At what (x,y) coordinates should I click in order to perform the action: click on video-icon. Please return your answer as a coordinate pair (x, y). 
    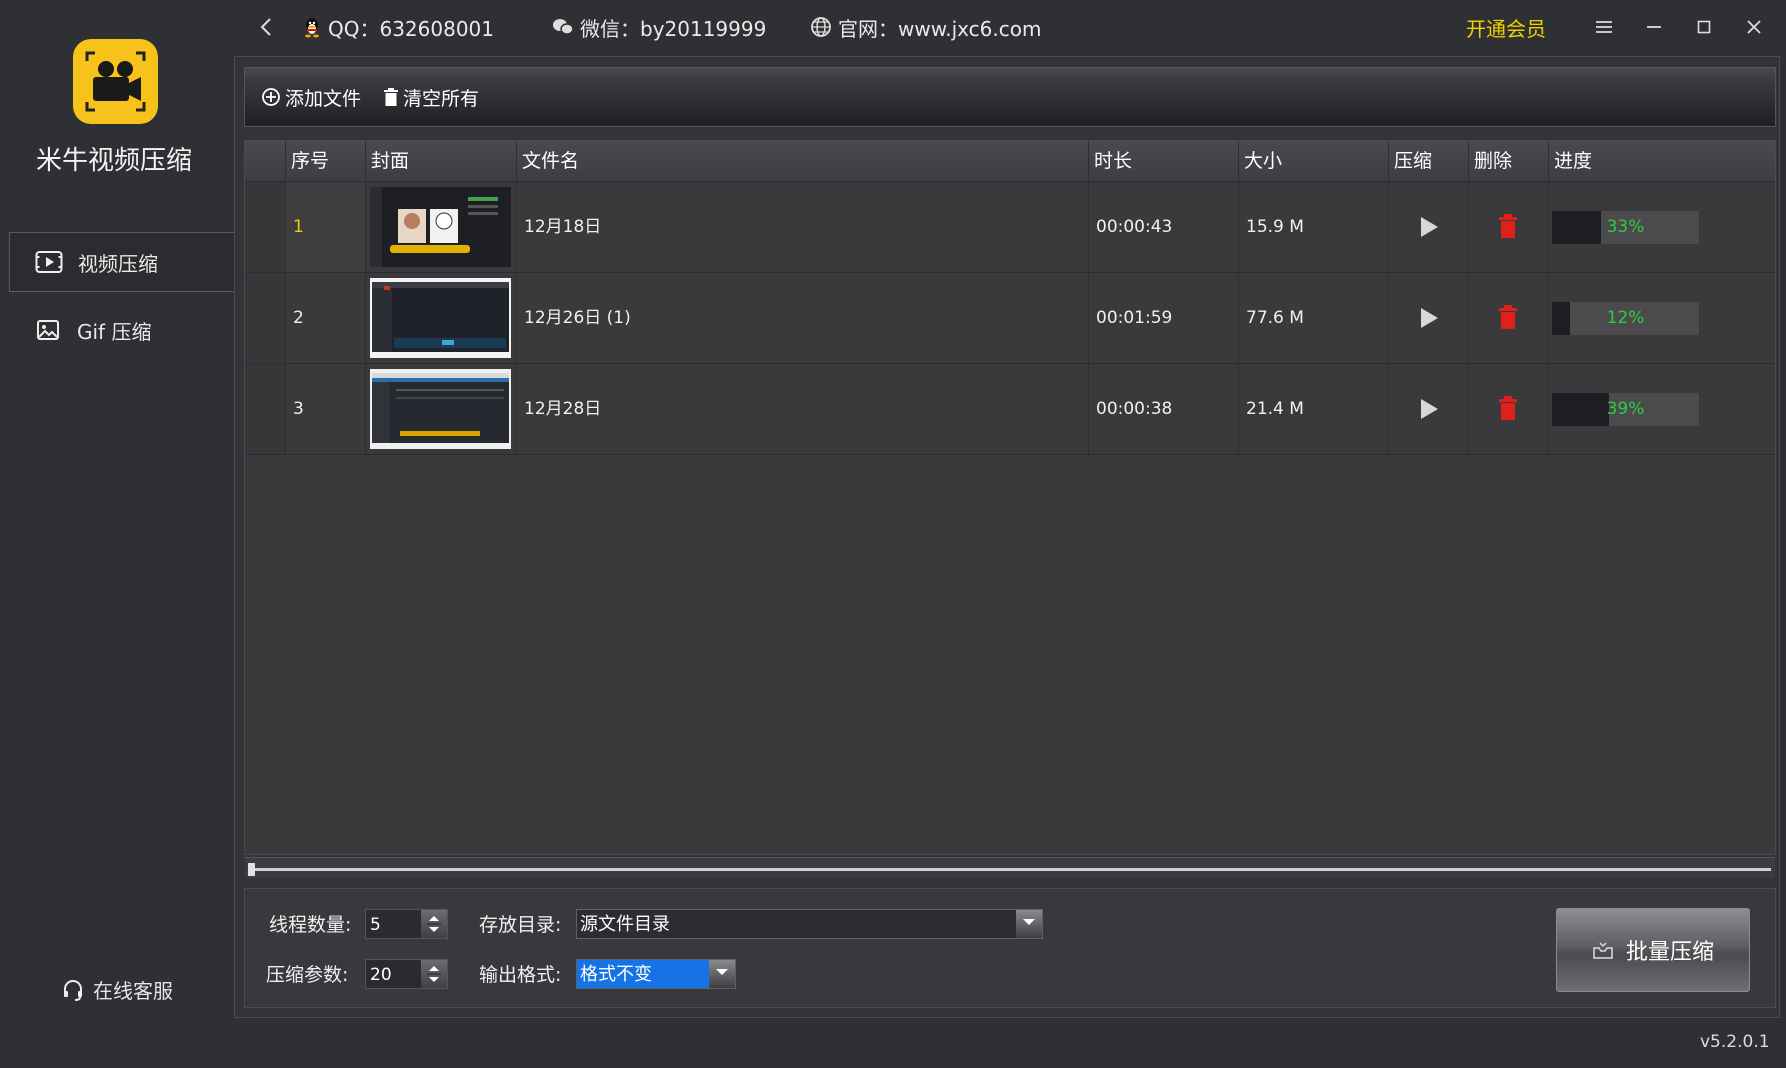
    Looking at the image, I should click on (49, 262).